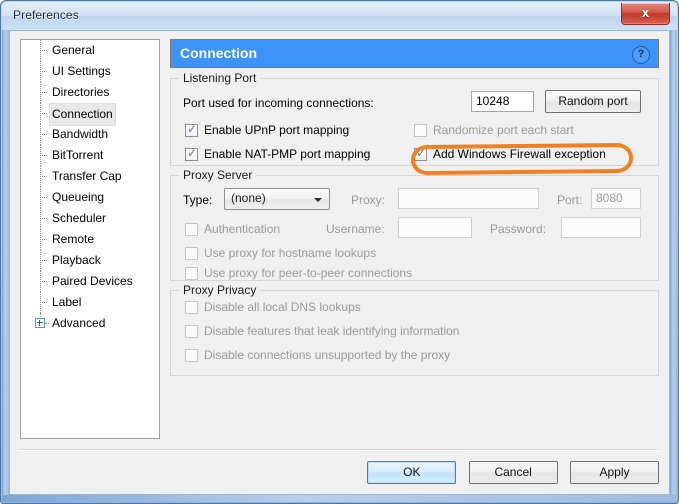  Describe the element at coordinates (90, 114) in the screenshot. I see `sidebar-item-connection: Connection` at that location.